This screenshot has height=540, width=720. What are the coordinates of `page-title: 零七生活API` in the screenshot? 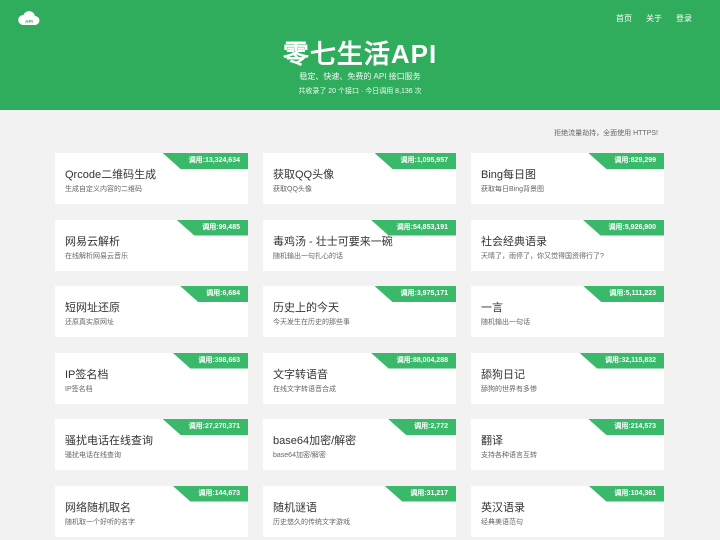 It's located at (360, 54).